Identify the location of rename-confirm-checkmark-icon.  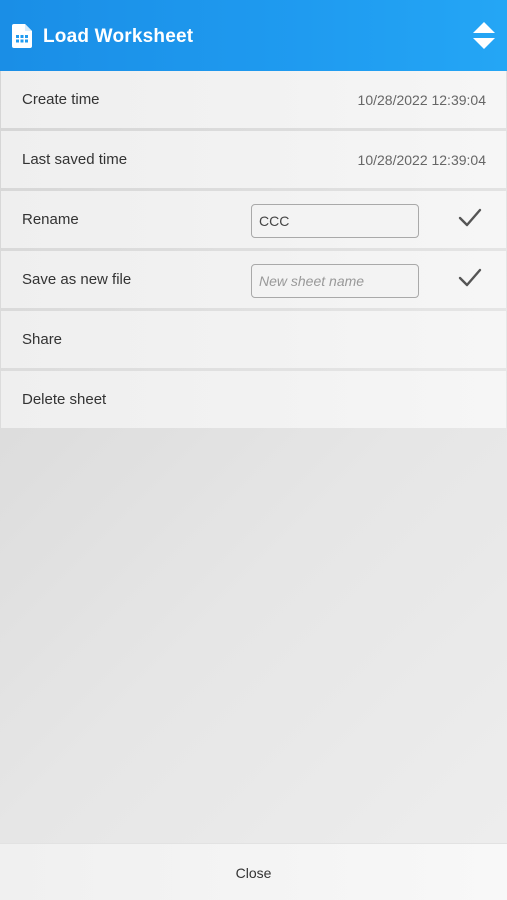
(470, 218).